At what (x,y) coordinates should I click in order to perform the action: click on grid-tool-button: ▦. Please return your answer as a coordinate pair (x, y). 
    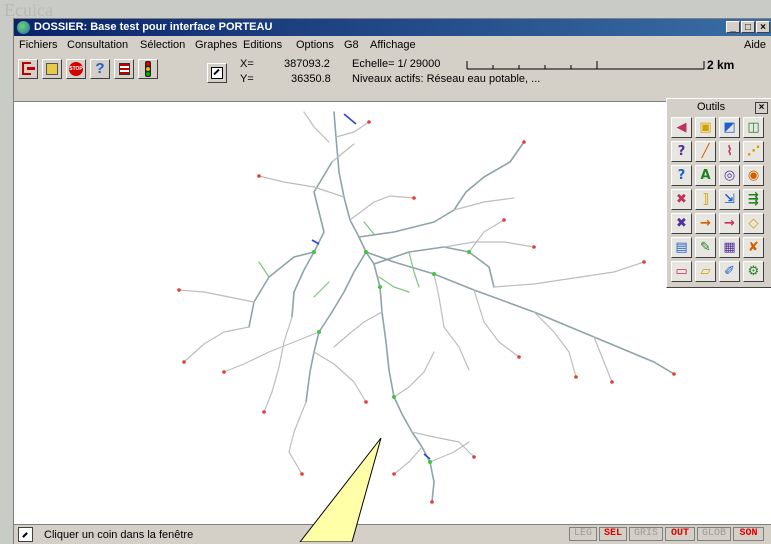
    Looking at the image, I should click on (729, 247).